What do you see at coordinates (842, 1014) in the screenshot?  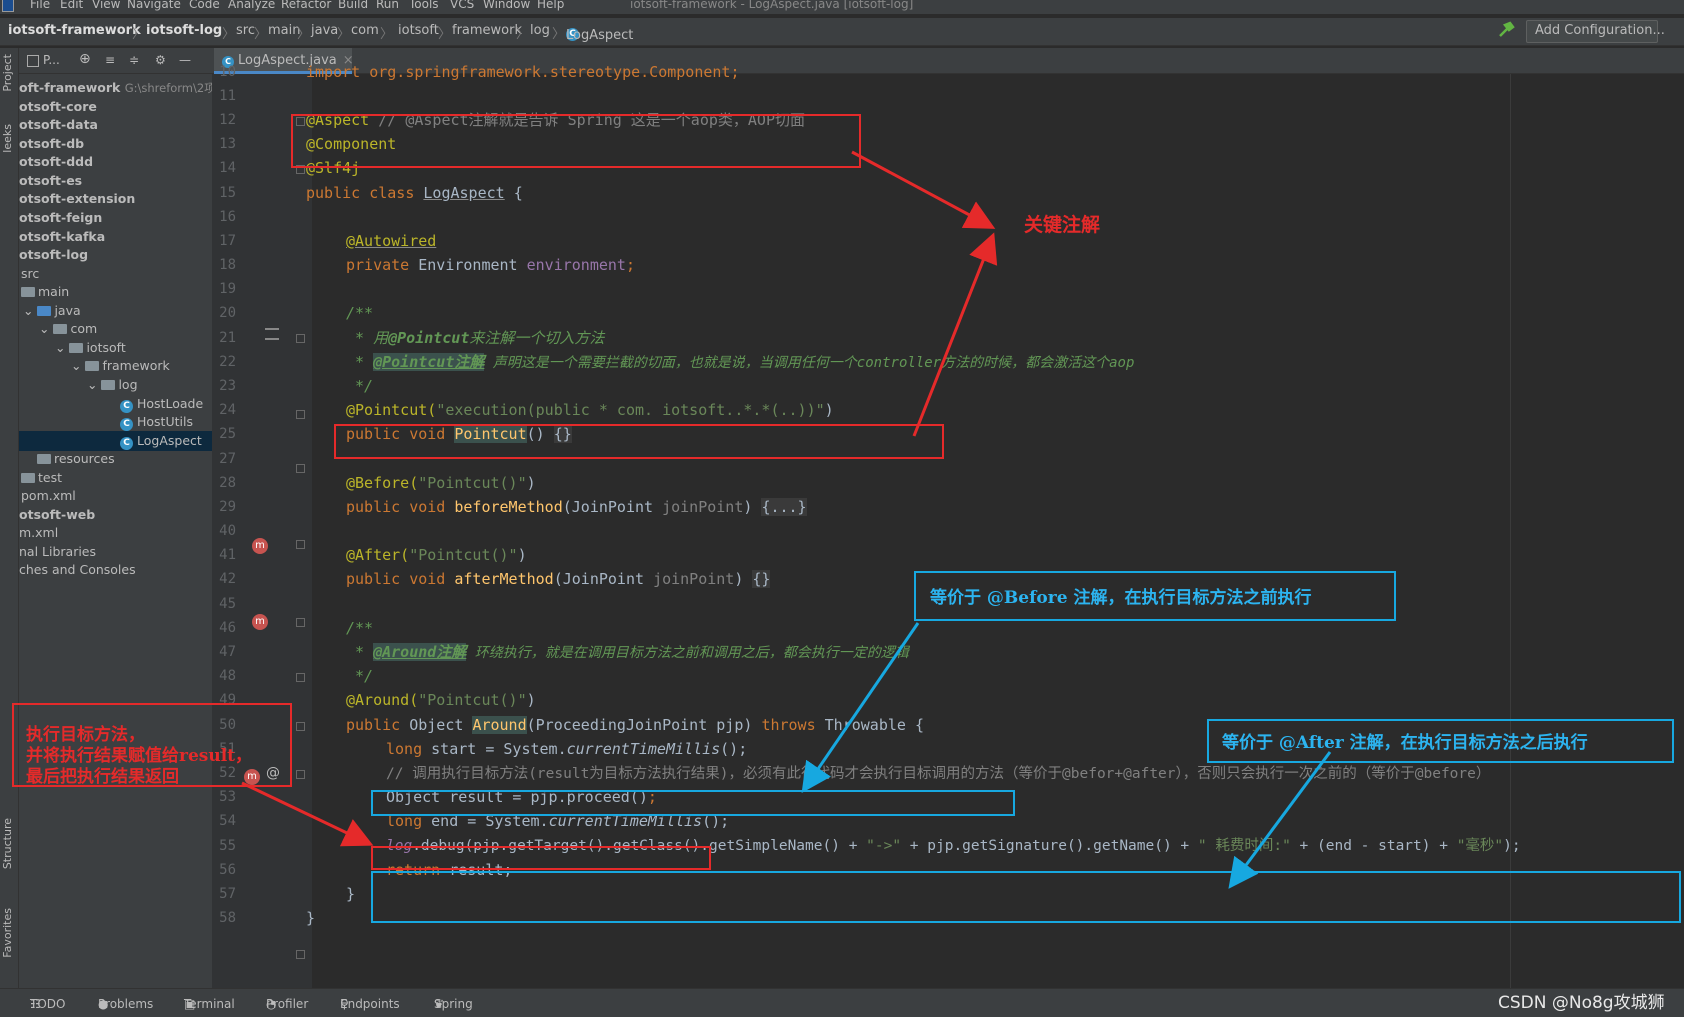 I see `status-bar` at bounding box center [842, 1014].